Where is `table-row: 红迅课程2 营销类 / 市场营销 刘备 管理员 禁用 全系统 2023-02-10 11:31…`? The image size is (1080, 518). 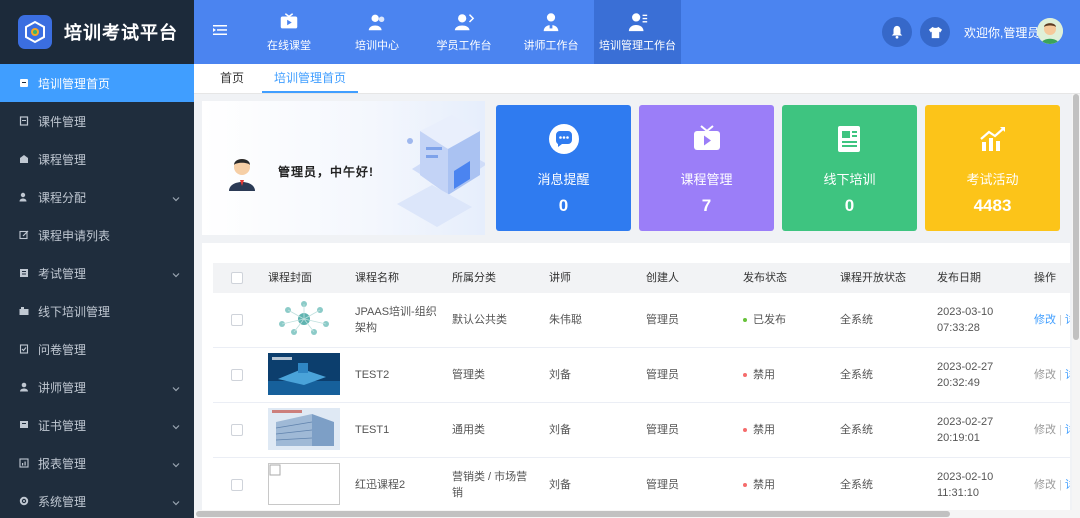
table-row: 红迅课程2 营销类 / 市场营销 刘备 管理员 禁用 全系统 2023-02-10 11:31… is located at coordinates (641, 484).